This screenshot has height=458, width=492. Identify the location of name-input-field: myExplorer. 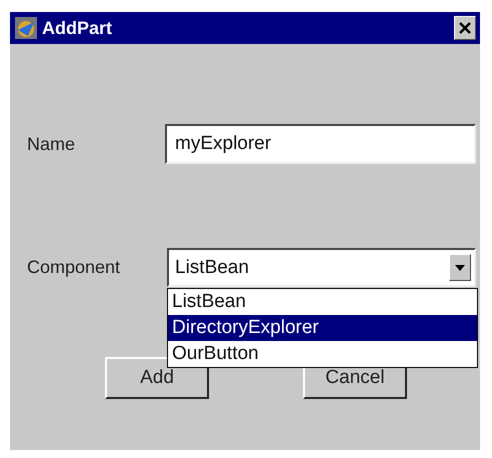
(320, 144).